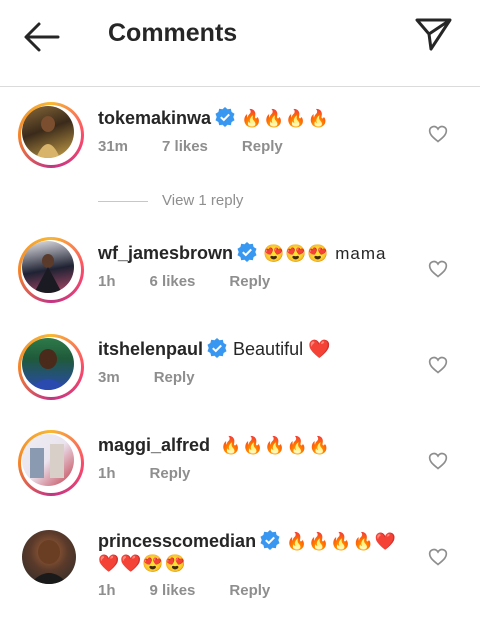 This screenshot has width=480, height=626. I want to click on arrow-left-icon, so click(42, 37).